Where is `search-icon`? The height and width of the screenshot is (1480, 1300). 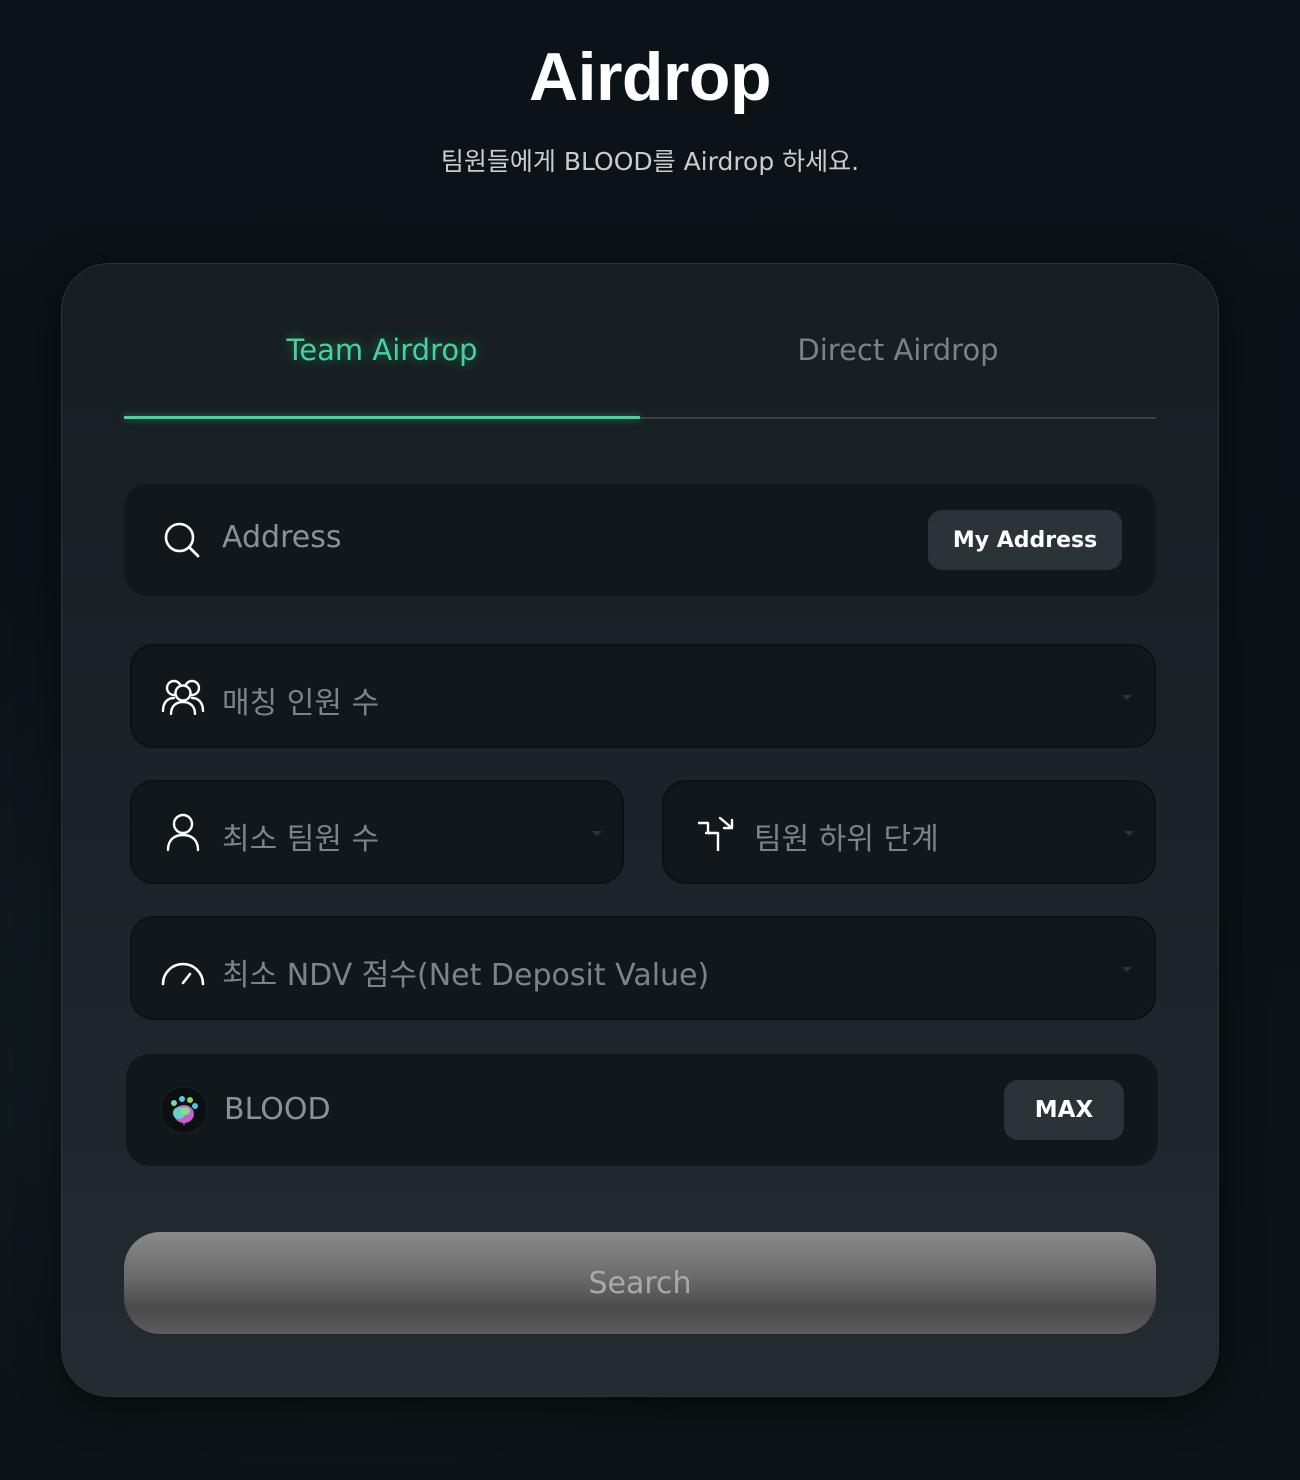 search-icon is located at coordinates (182, 540).